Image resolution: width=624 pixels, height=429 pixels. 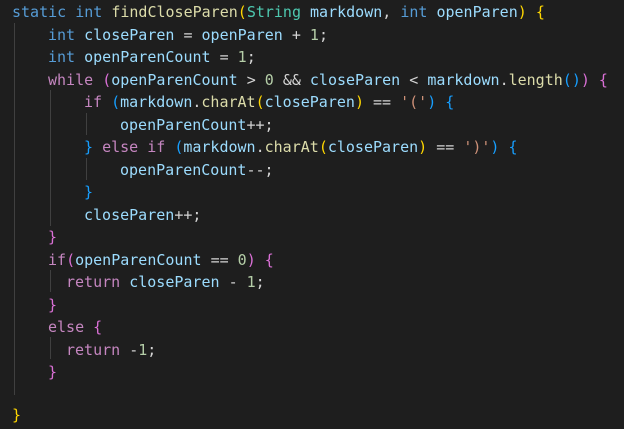 I want to click on code-line-12: if(openParenCount == 0) {, so click(x=161, y=260).